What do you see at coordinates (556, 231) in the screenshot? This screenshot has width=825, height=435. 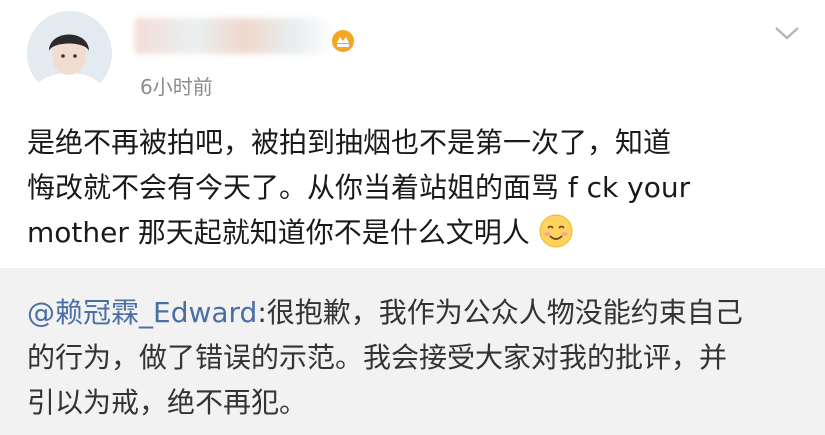 I see `smiling-face-emoji-icon` at bounding box center [556, 231].